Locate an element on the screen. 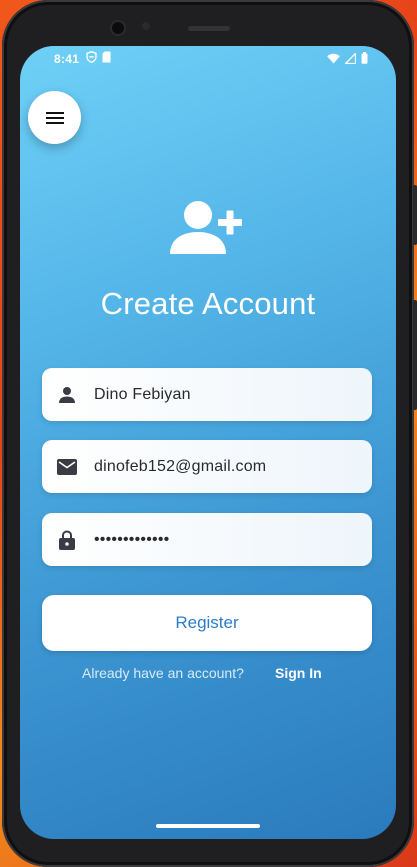 Image resolution: width=417 pixels, height=867 pixels. password-field is located at coordinates (207, 539).